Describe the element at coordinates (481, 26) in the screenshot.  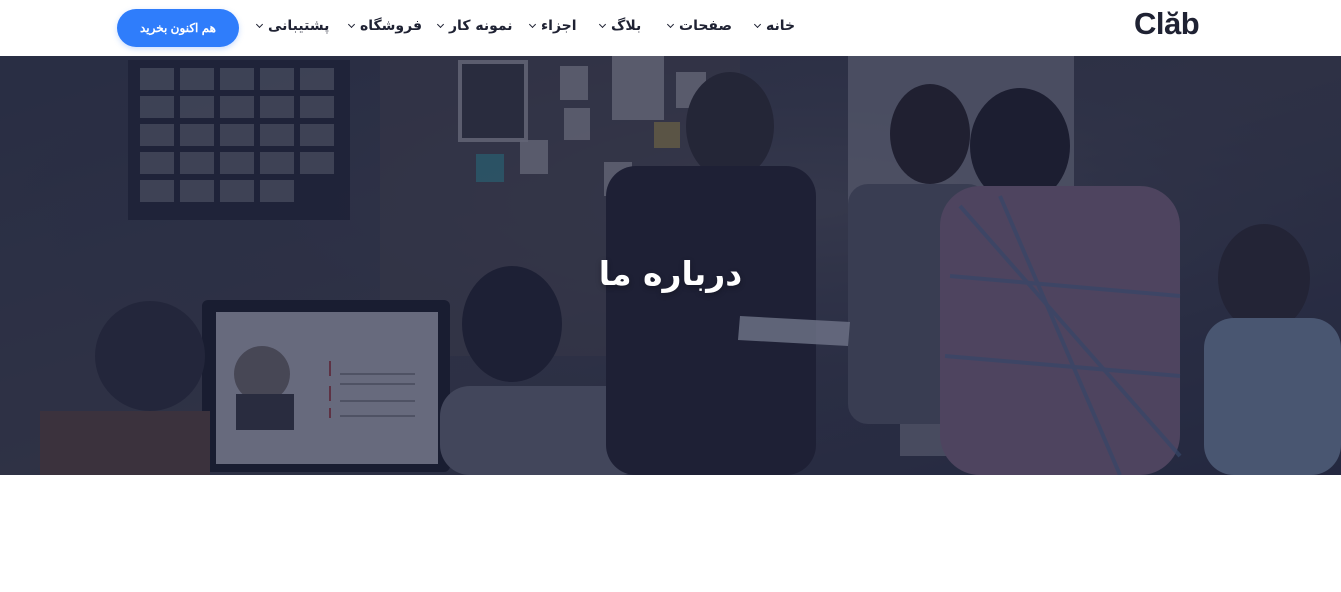
I see `nav-item-label: نمونه کار` at that location.